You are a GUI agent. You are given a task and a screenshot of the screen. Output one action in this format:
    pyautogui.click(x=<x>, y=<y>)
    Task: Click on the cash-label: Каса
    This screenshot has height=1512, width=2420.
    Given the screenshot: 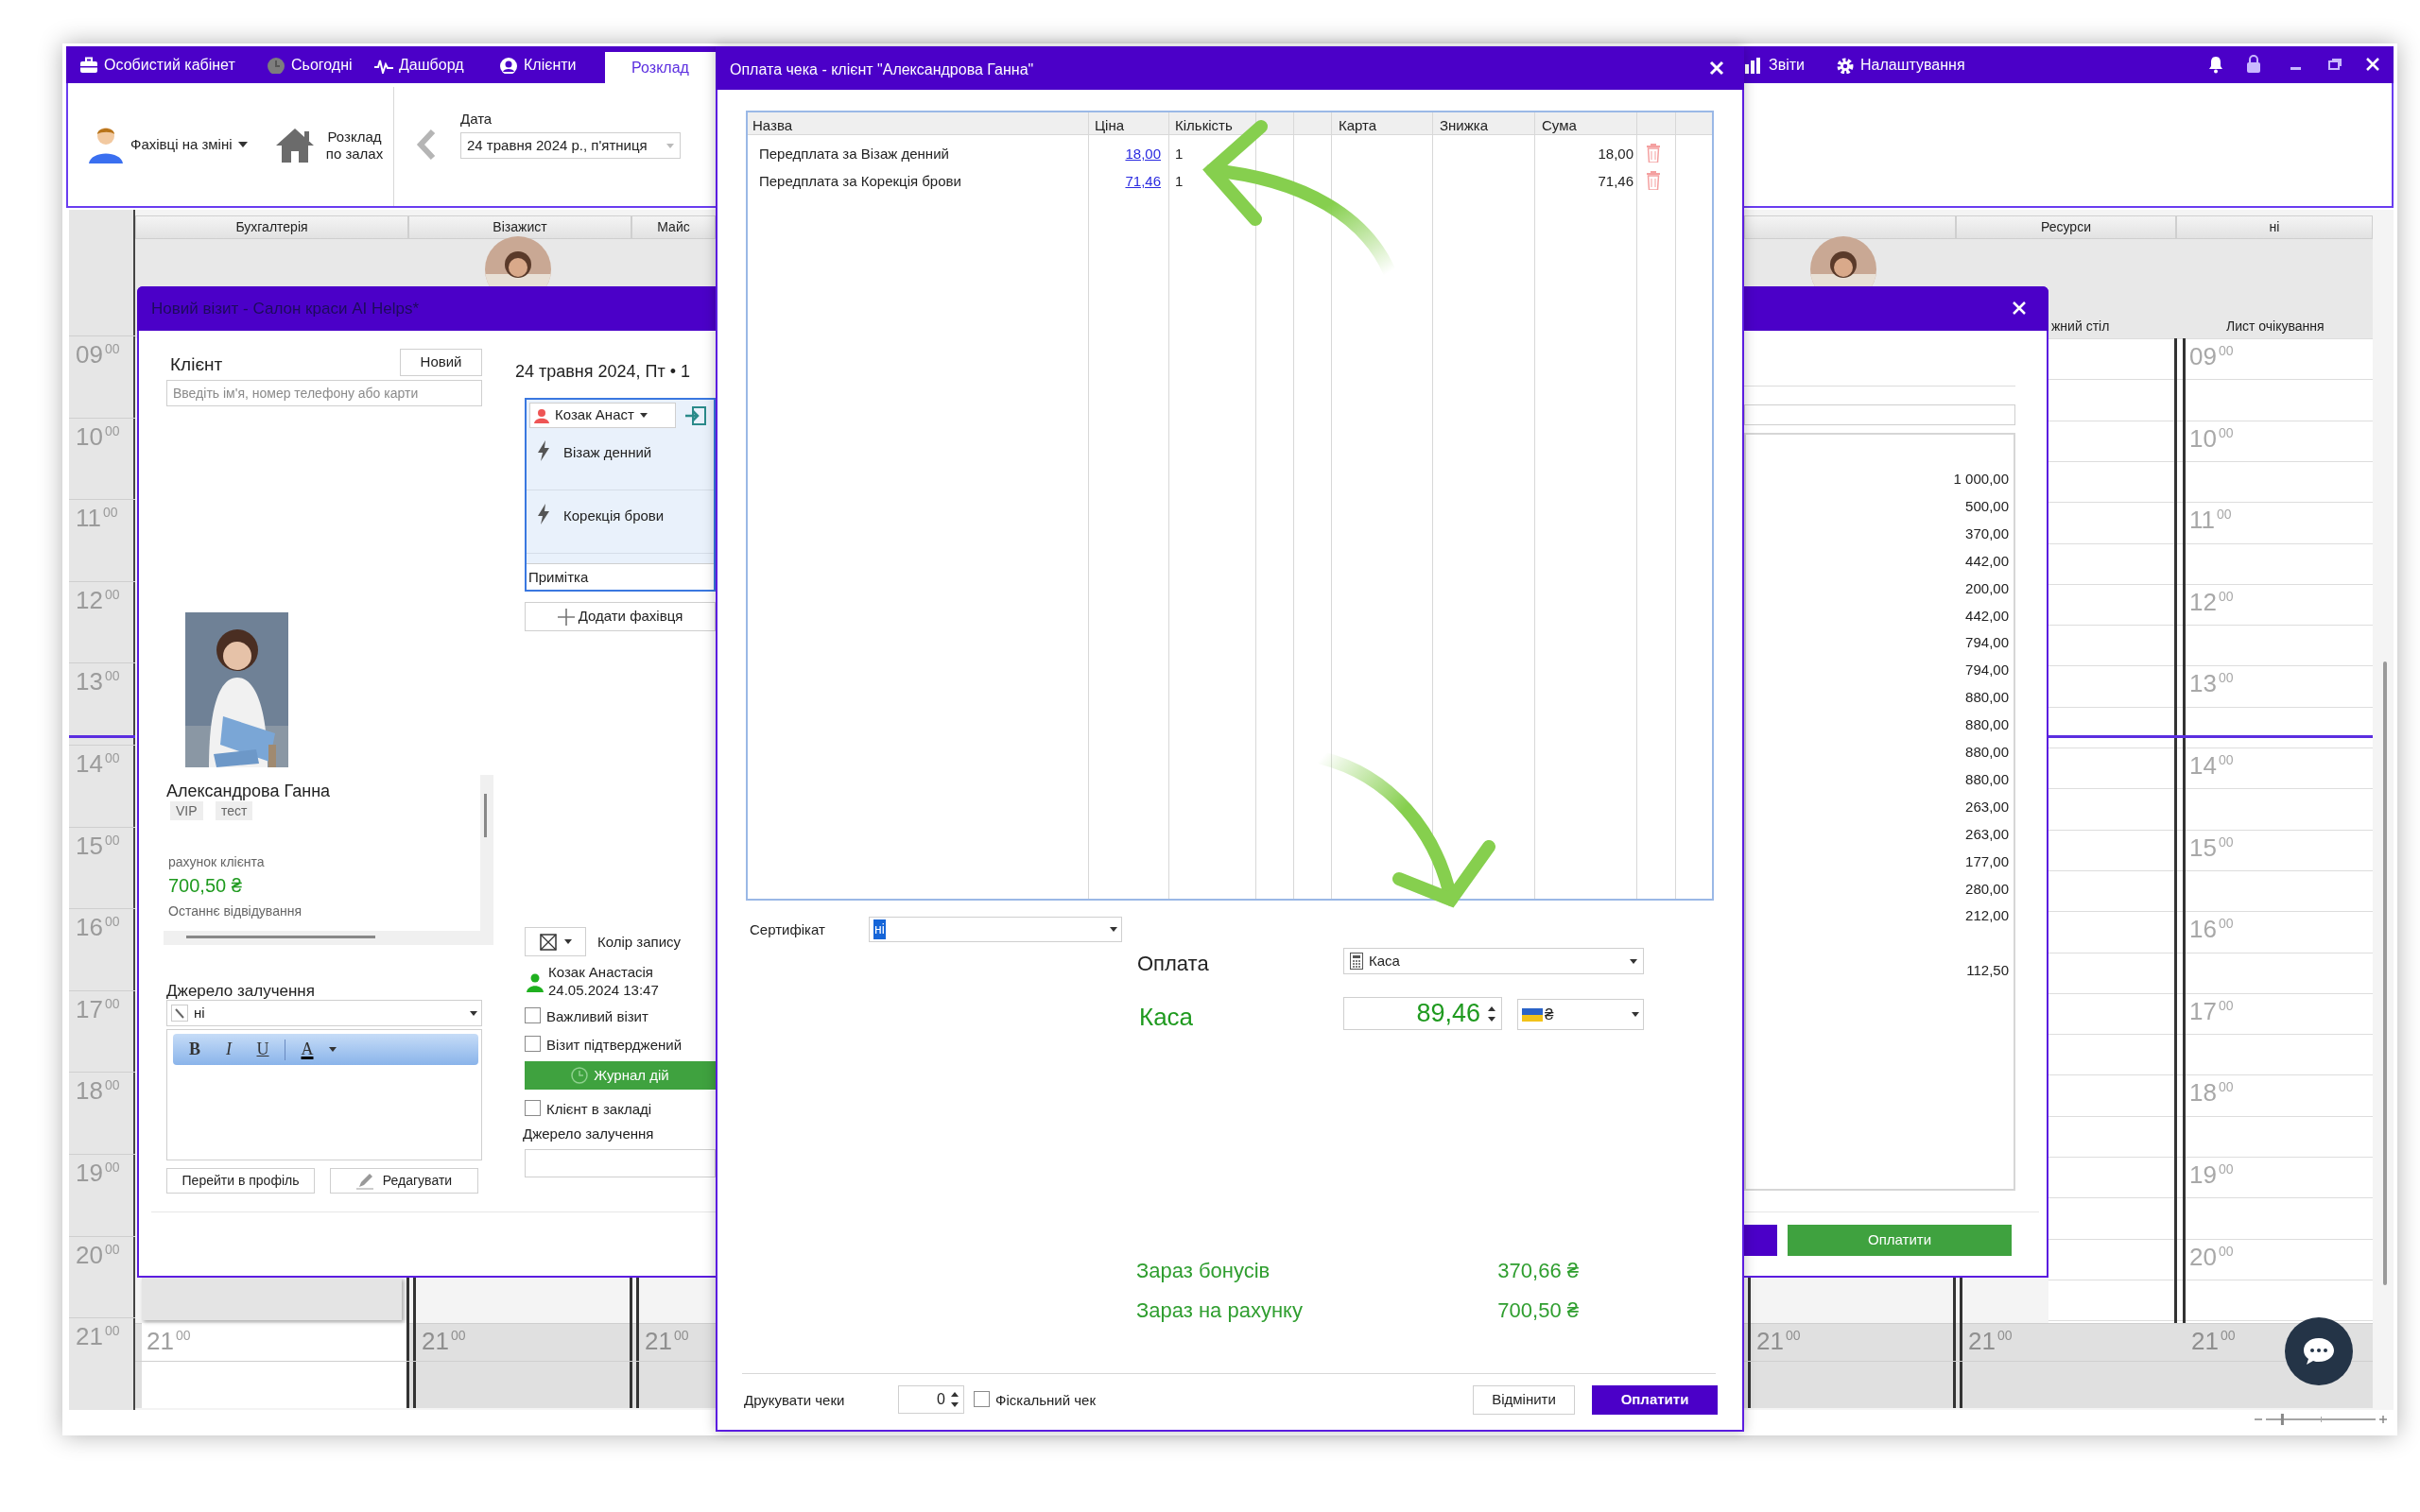 What is the action you would take?
    pyautogui.click(x=1167, y=1017)
    